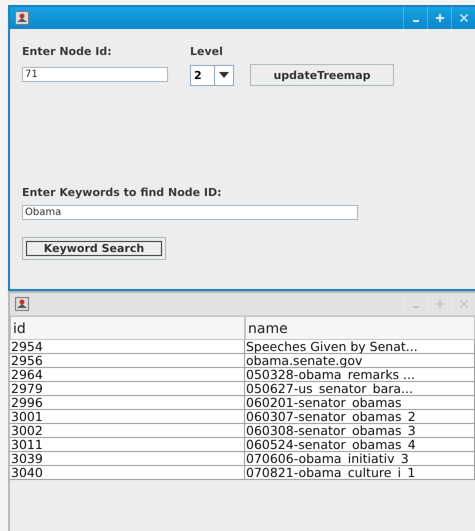  Describe the element at coordinates (127, 389) in the screenshot. I see `table-cell: 2979` at that location.